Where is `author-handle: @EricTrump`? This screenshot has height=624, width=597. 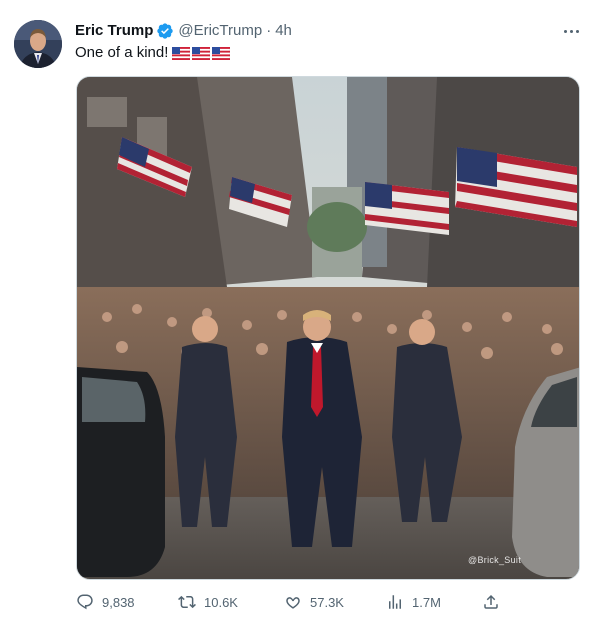 author-handle: @EricTrump is located at coordinates (220, 31).